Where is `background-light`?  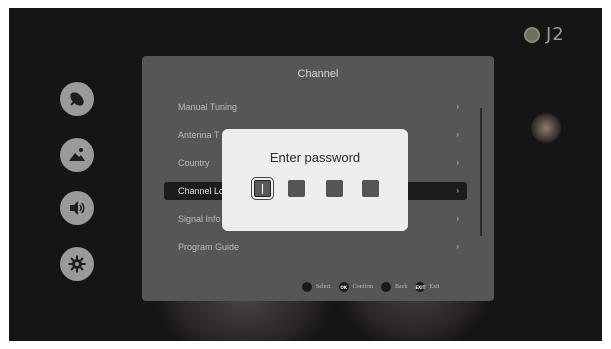
background-light is located at coordinates (546, 128).